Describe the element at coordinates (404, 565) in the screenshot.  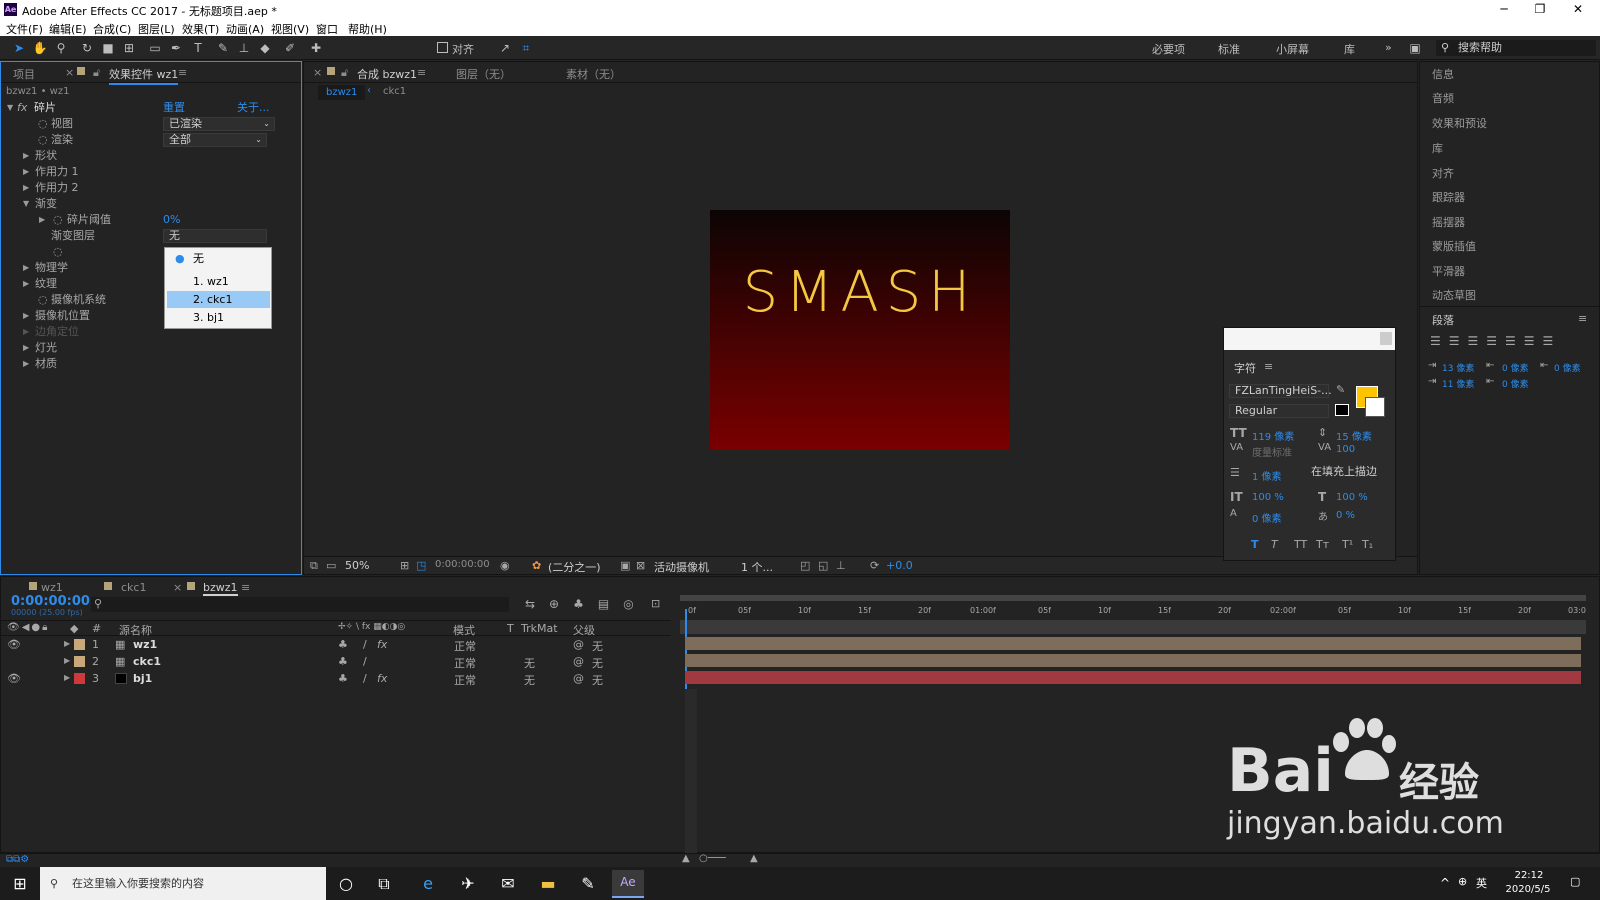
I see `grid-icon: ⊞` at that location.